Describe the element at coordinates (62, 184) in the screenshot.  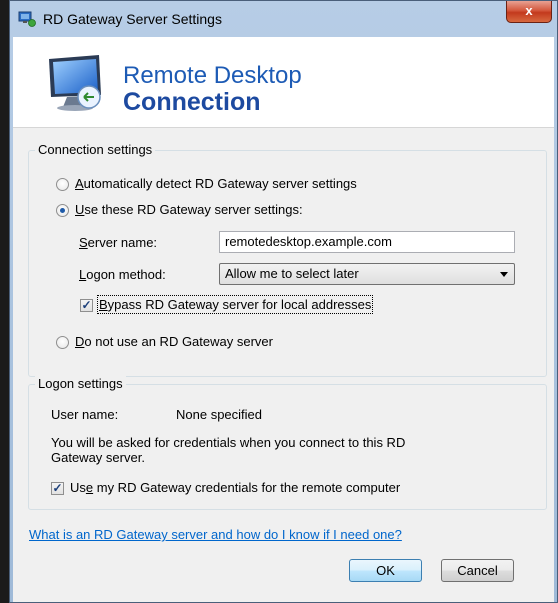
I see `auto-detect-radio` at that location.